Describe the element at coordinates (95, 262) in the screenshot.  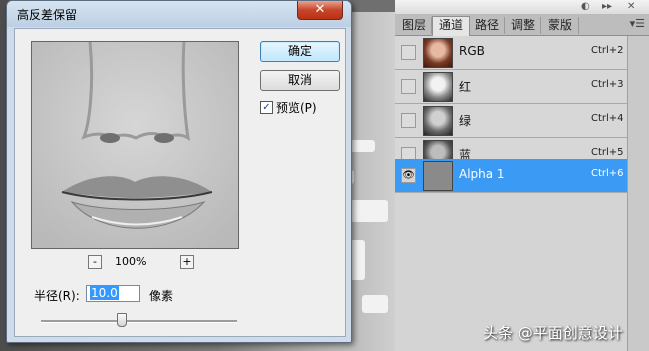
I see `zoom-out-button: -` at that location.